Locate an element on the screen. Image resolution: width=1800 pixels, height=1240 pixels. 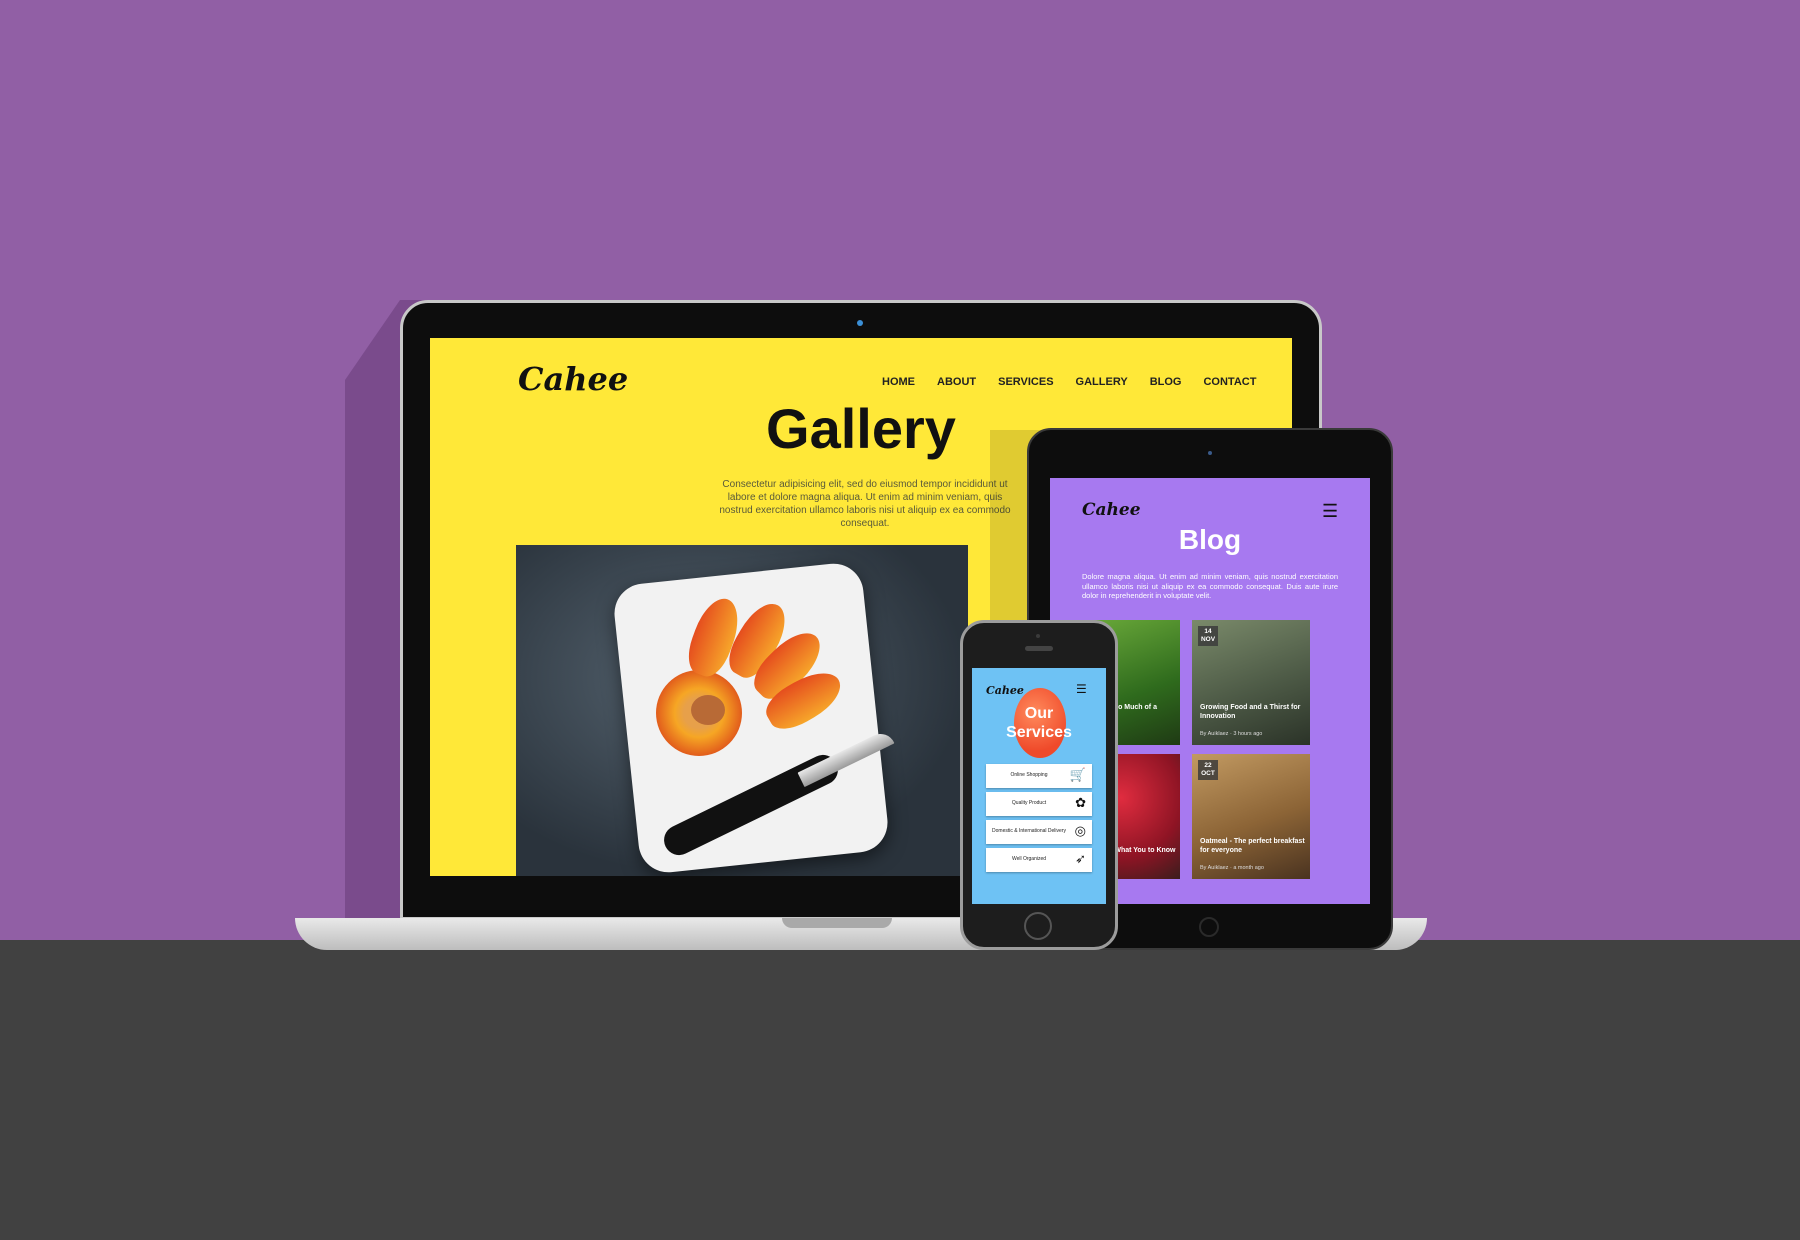
nav-about: ABOUT is located at coordinates (956, 382).